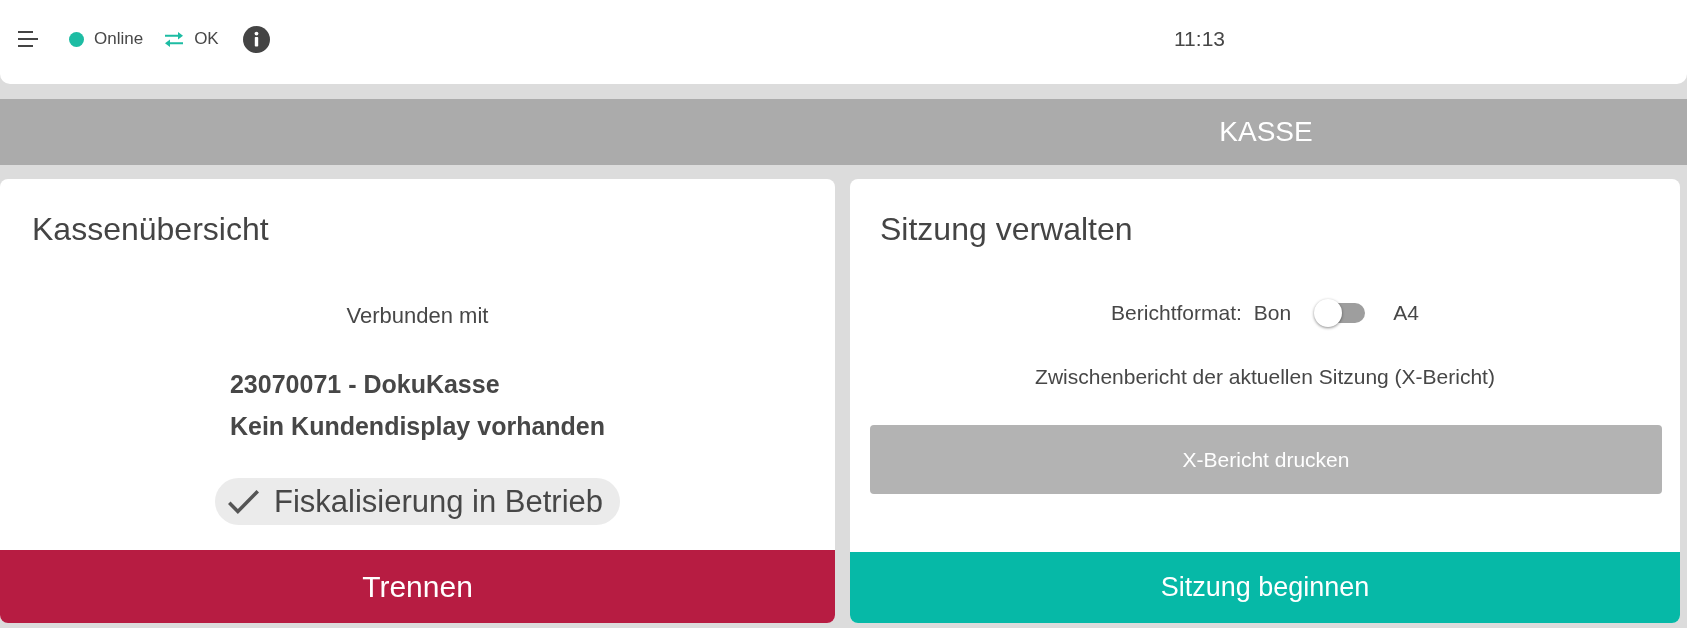 The width and height of the screenshot is (1687, 628). Describe the element at coordinates (1266, 132) in the screenshot. I see `section-title: KASSE` at that location.